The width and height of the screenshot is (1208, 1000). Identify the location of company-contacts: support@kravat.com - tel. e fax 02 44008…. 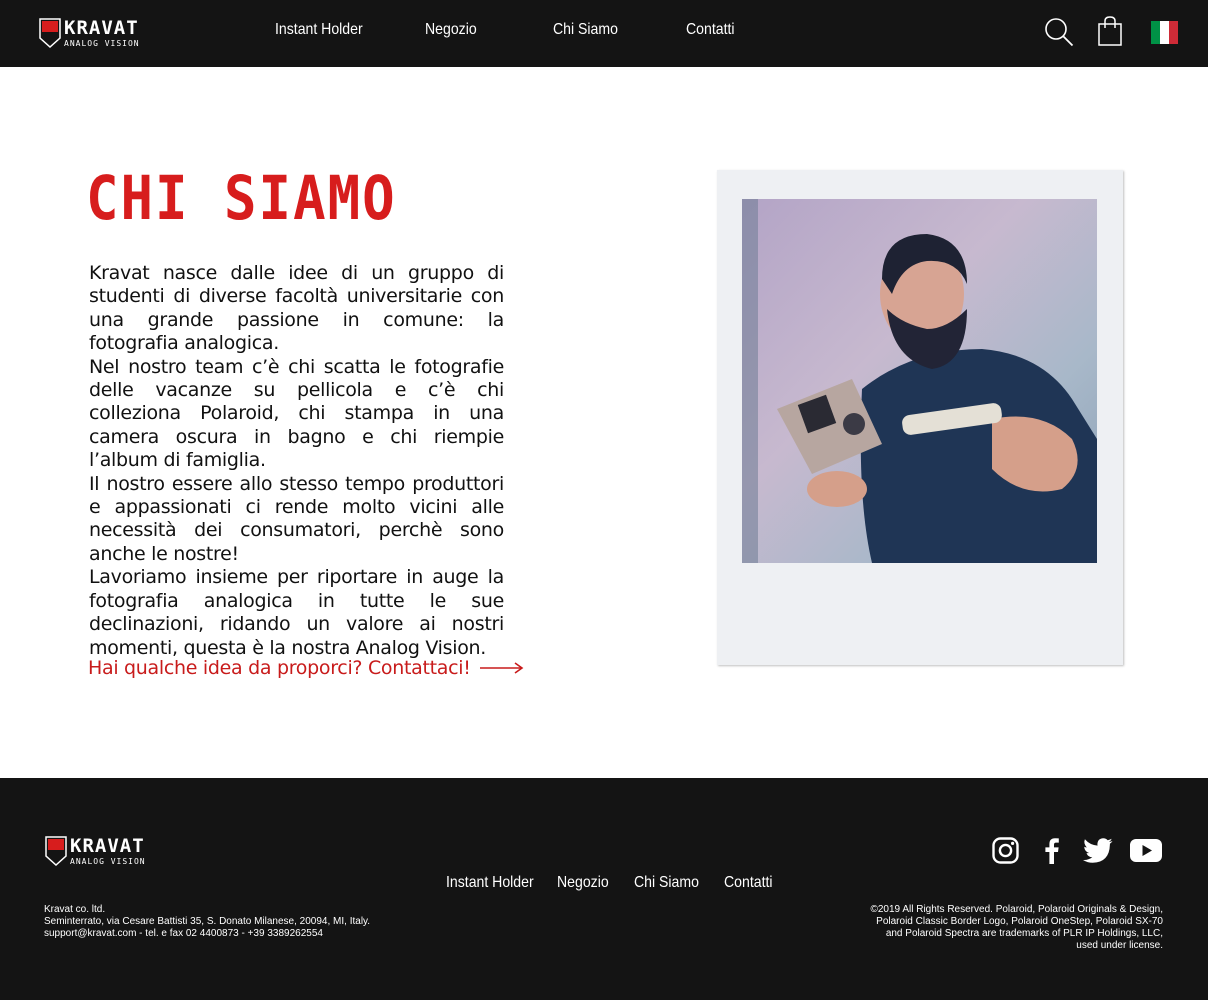
(183, 933).